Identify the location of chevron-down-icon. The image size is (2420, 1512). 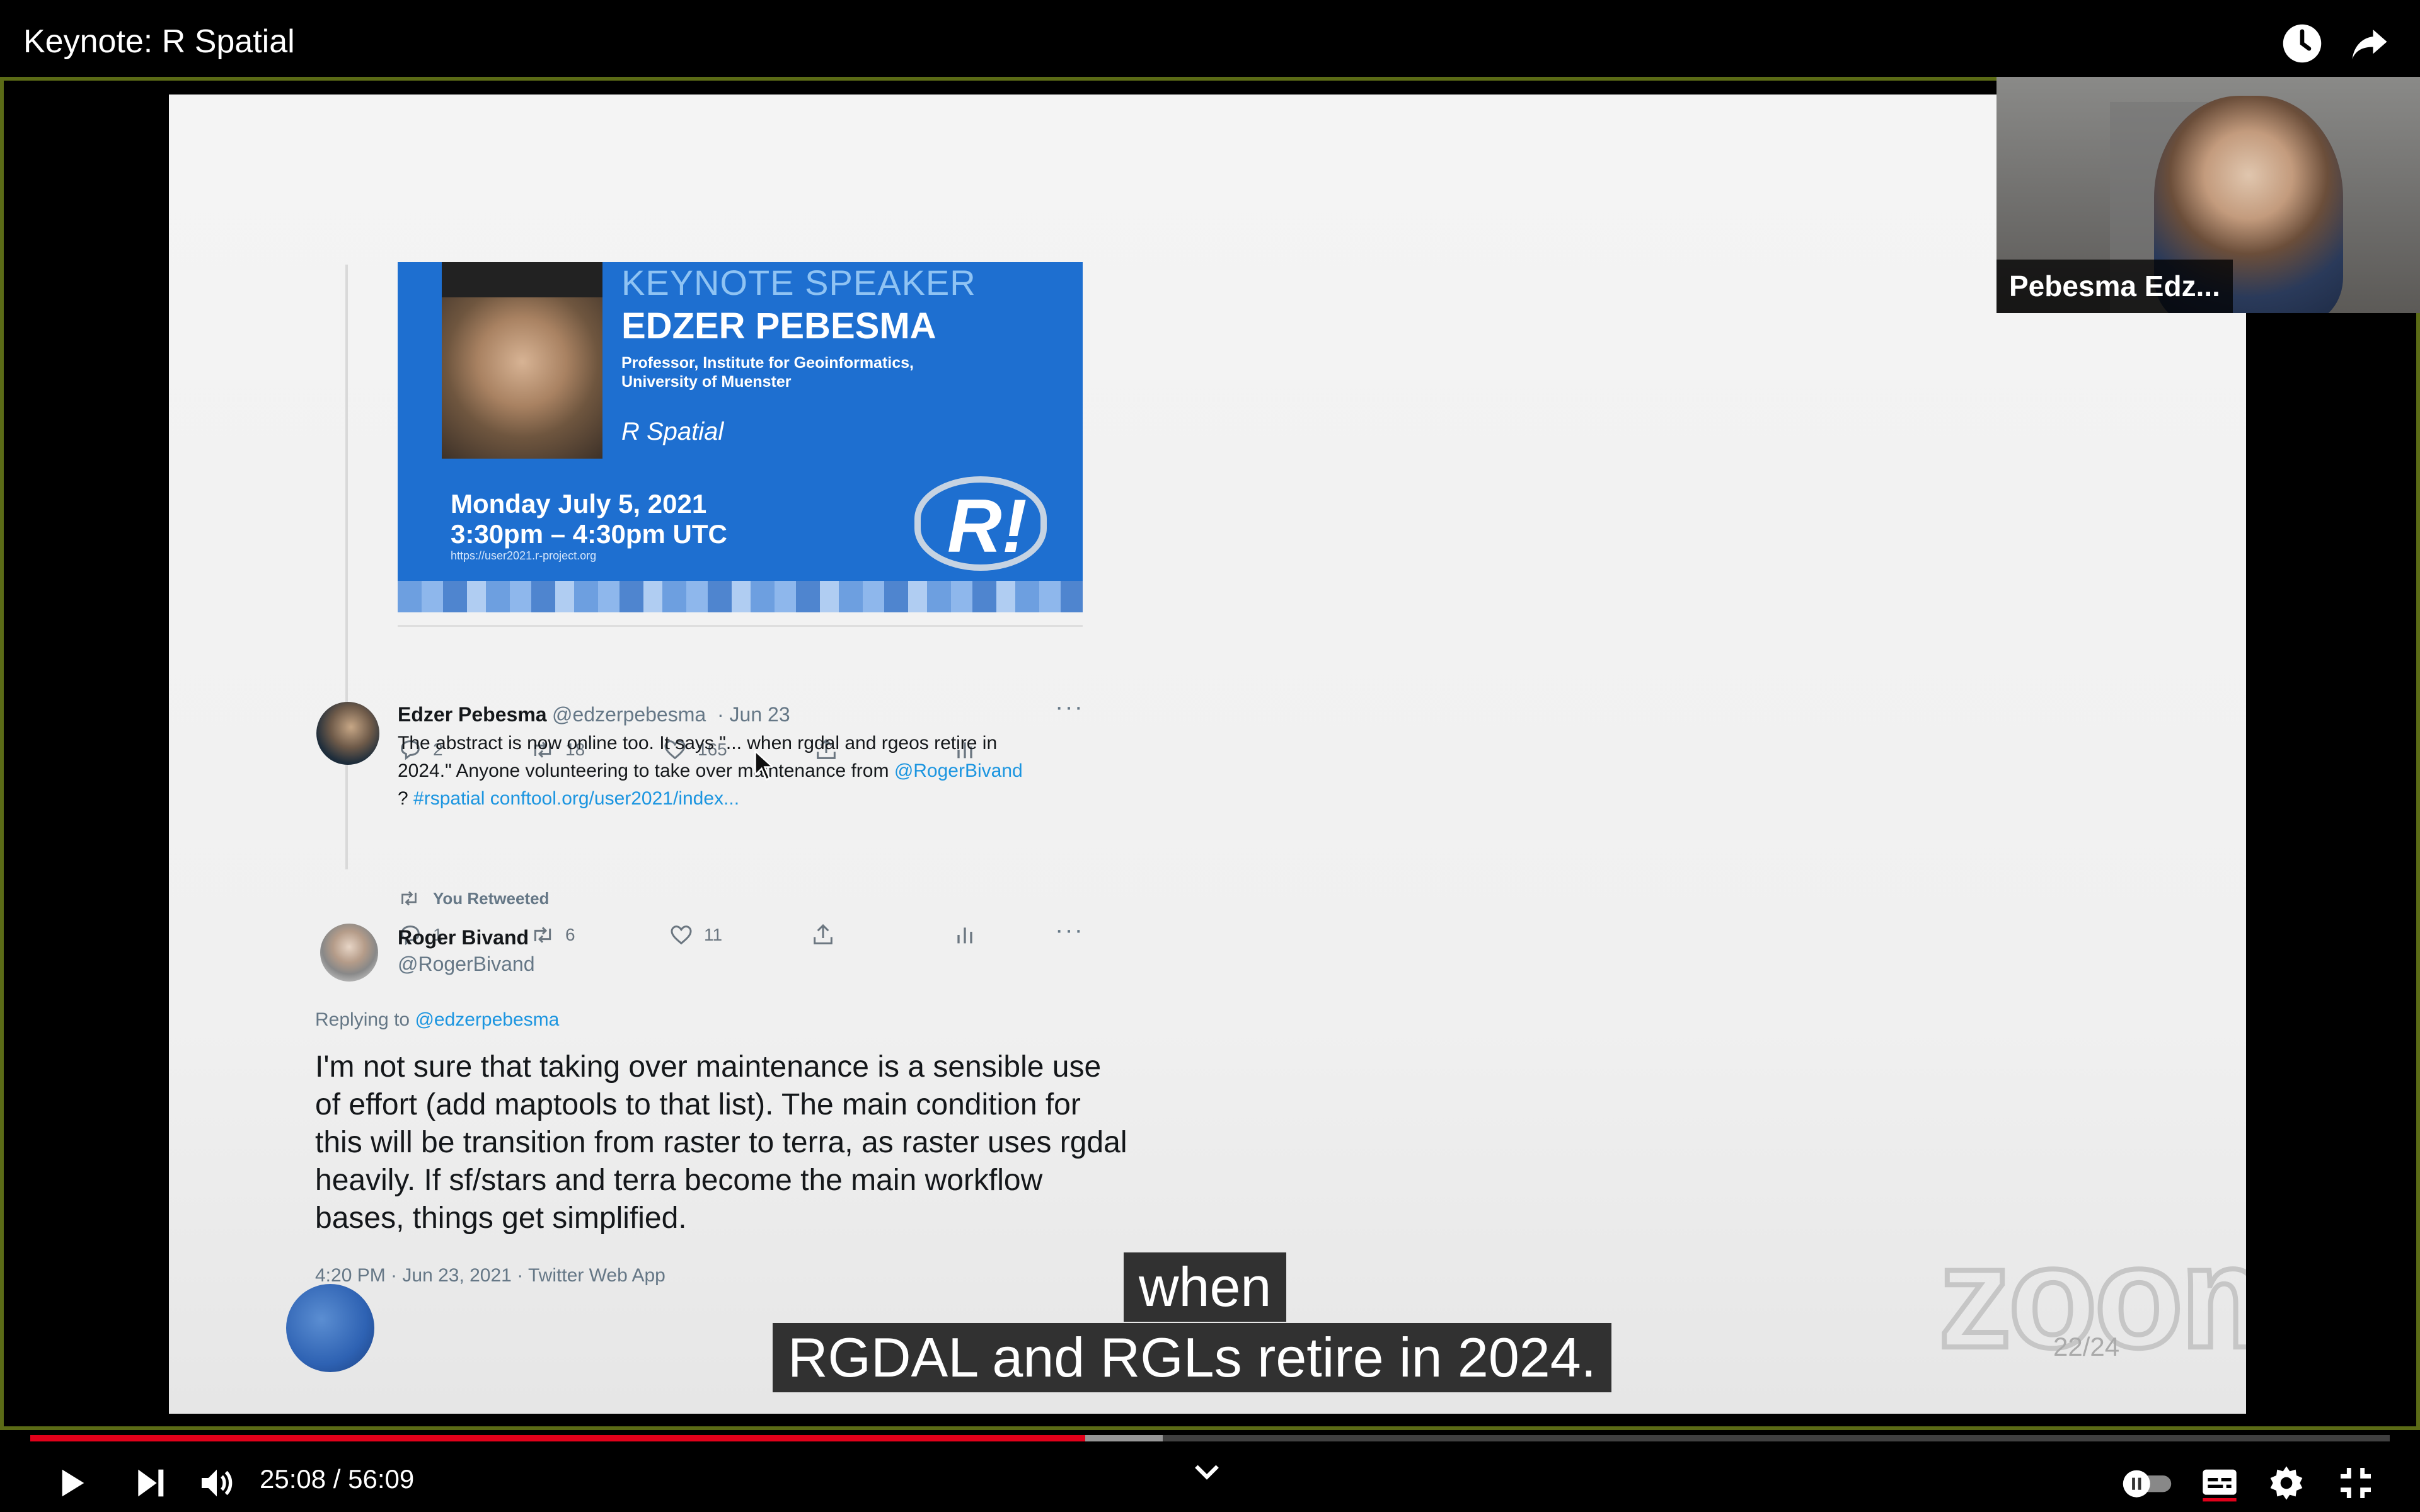
(1207, 1471).